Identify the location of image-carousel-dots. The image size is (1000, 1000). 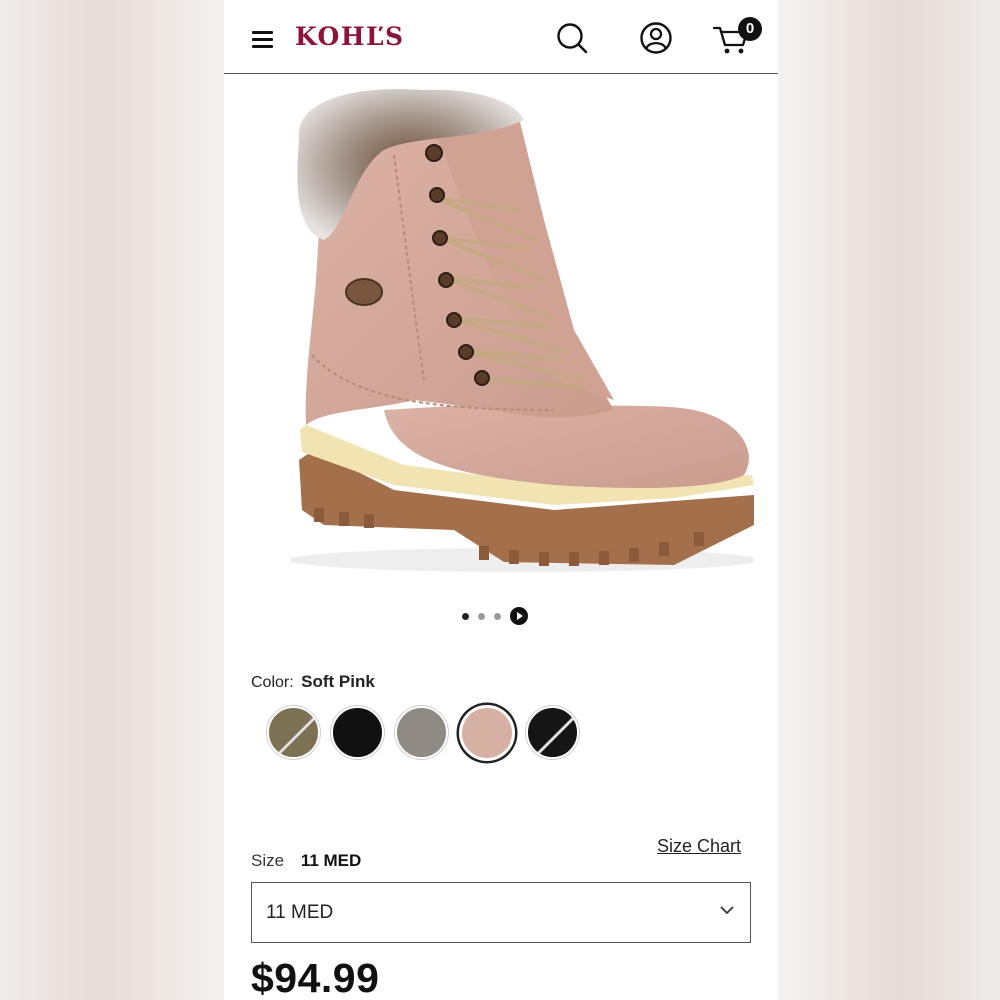
(495, 616).